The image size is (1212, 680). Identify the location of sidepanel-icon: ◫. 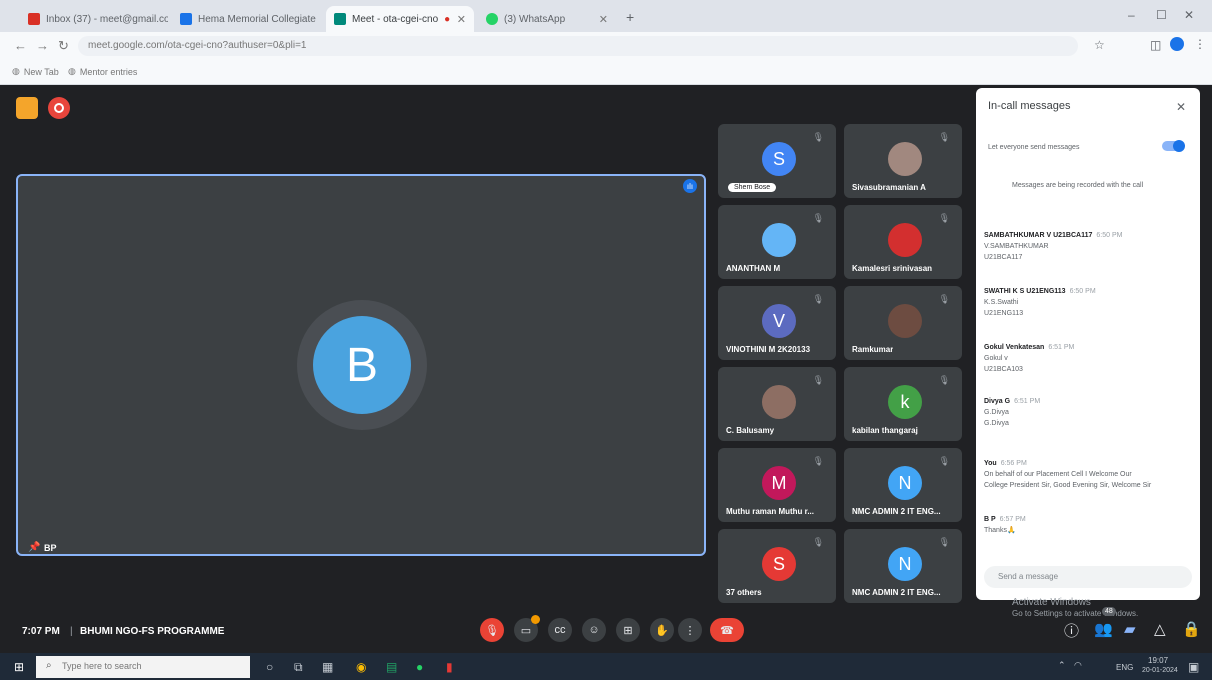
(1155, 45).